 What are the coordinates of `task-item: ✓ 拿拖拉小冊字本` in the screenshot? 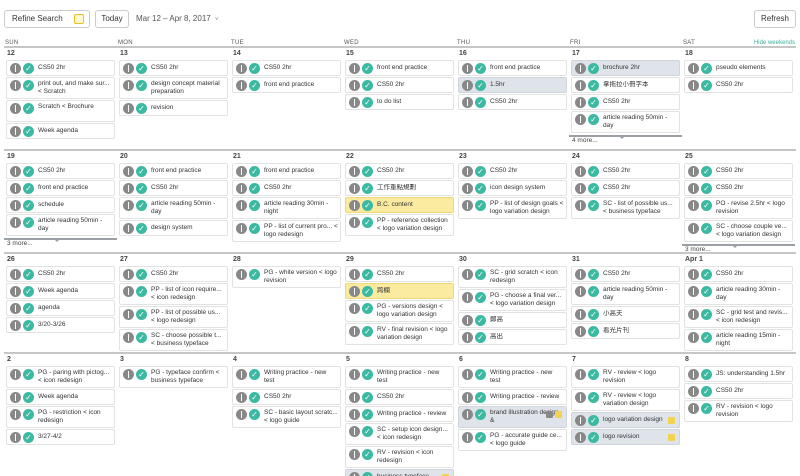 It's located at (625, 85).